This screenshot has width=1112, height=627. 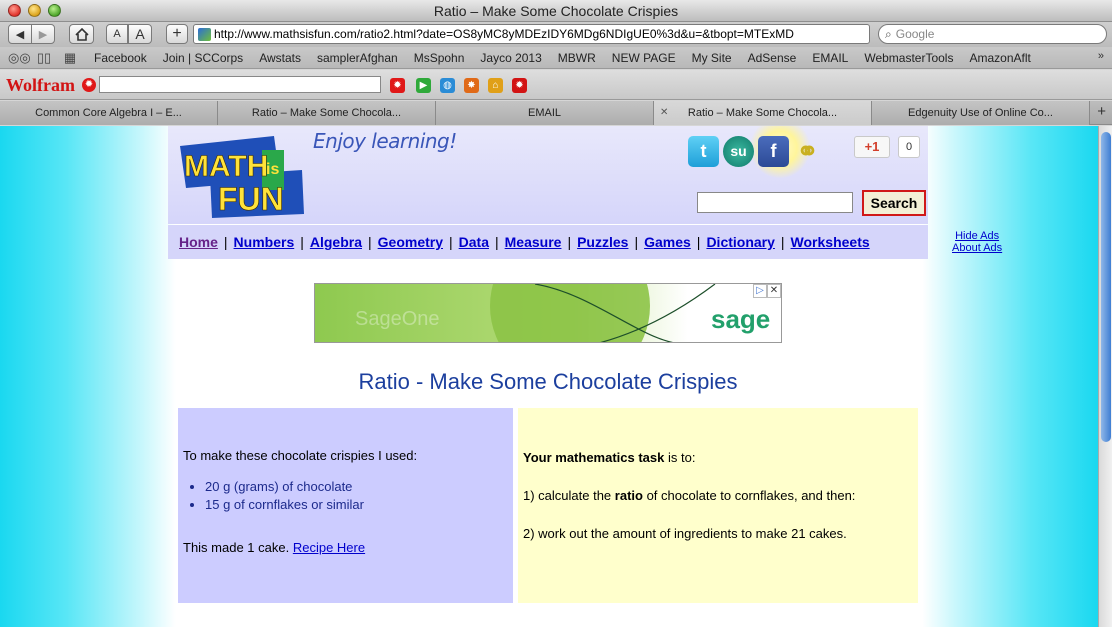 I want to click on nav-puzzles: Puzzles, so click(x=602, y=242).